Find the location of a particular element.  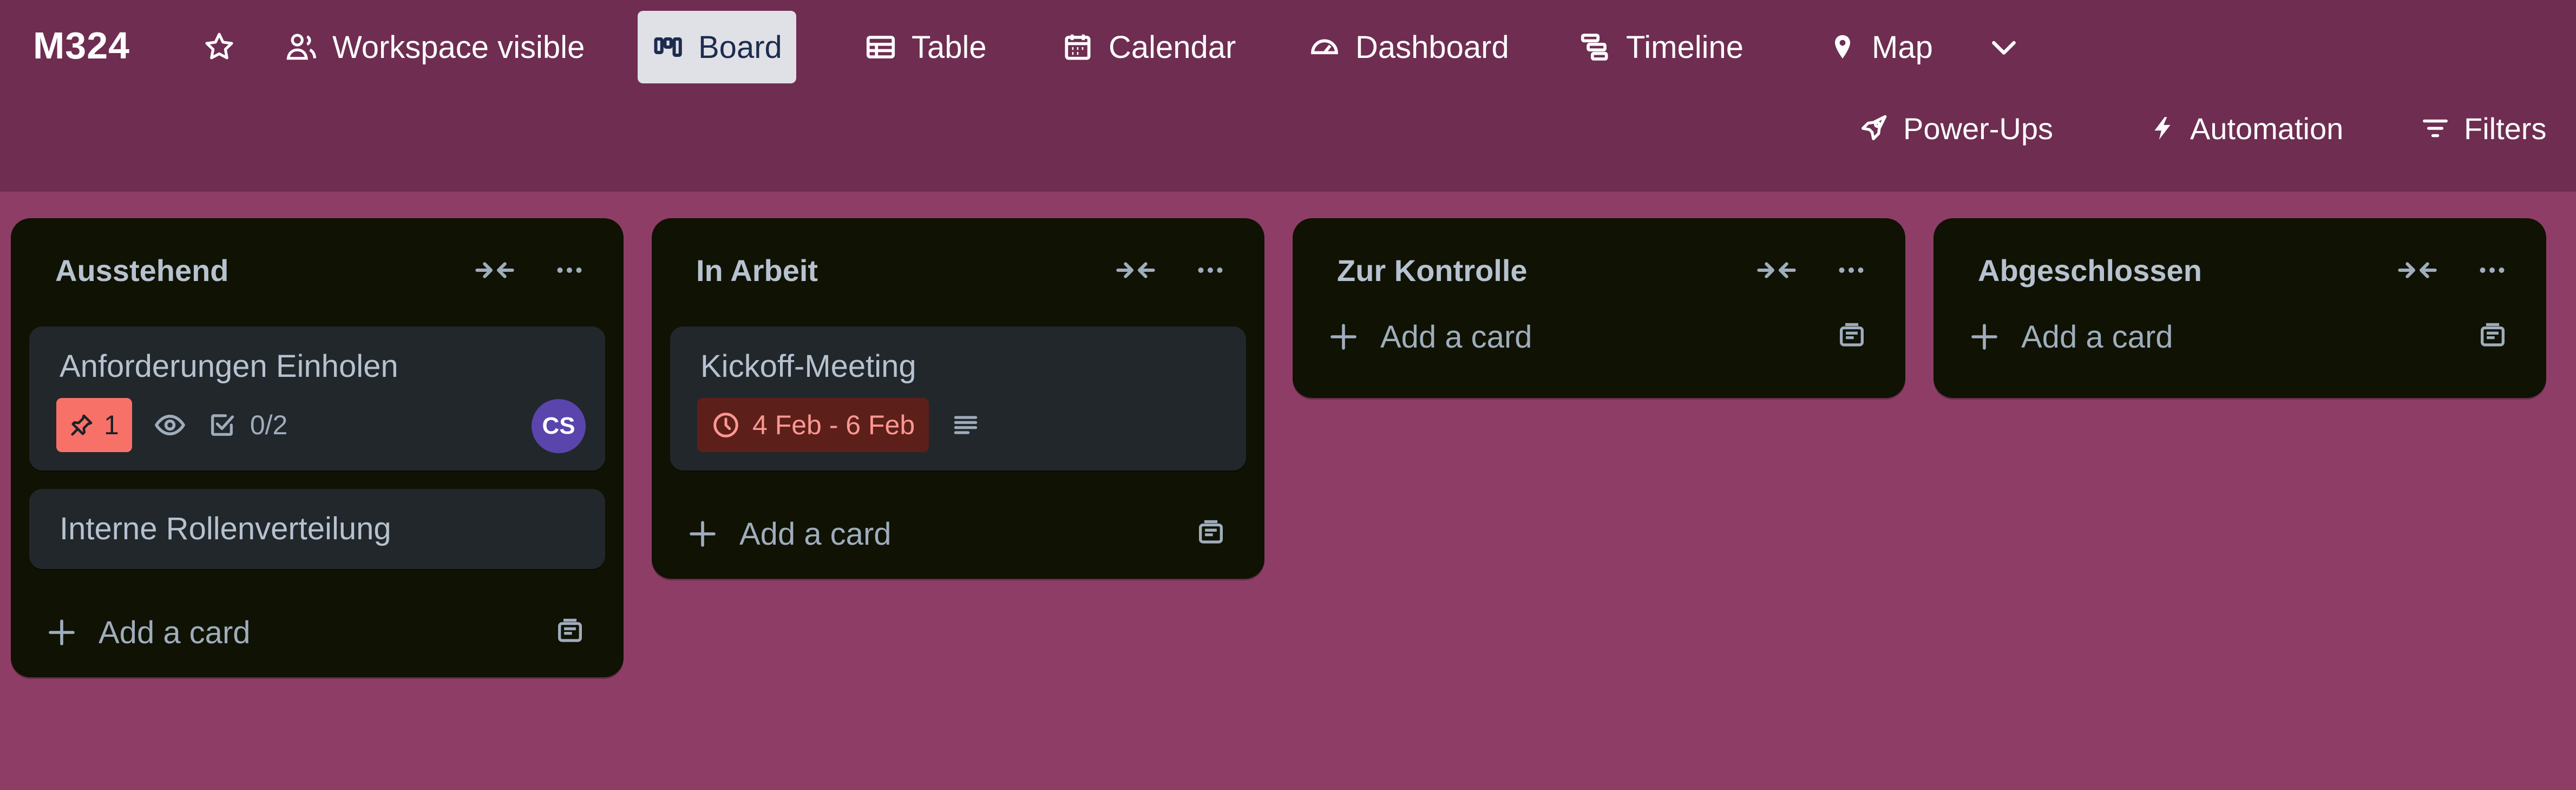

list-in-arbeit: In Arbeit Kickoff-Meeting 4 Feb - 6 Feb is located at coordinates (958, 398).